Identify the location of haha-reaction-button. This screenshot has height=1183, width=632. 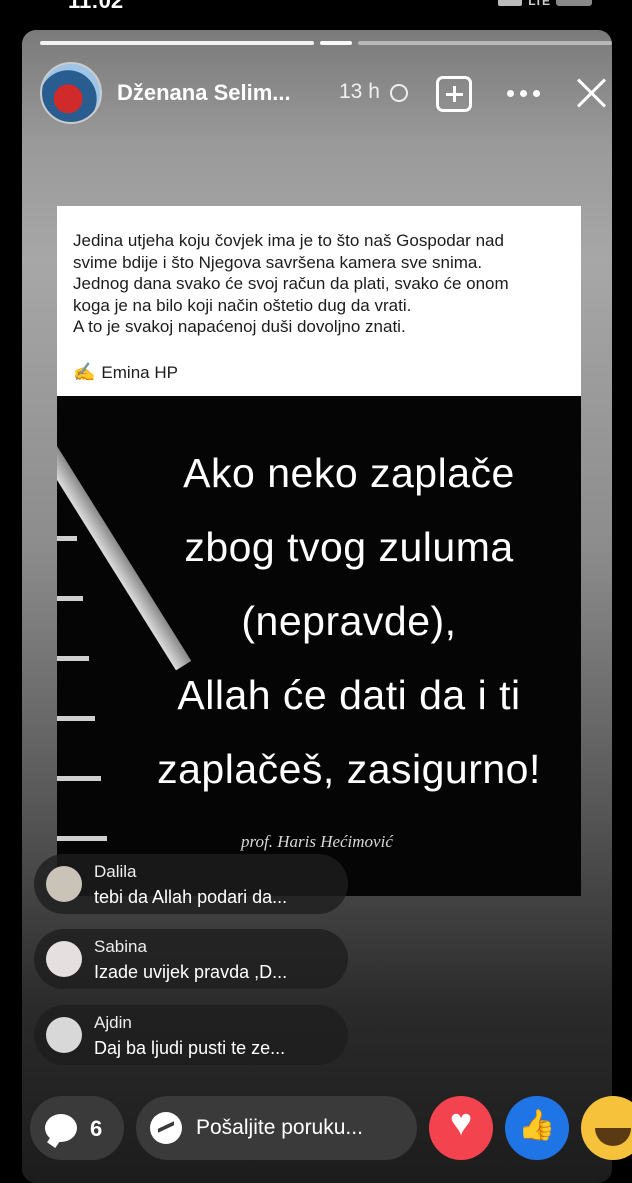
(606, 1128).